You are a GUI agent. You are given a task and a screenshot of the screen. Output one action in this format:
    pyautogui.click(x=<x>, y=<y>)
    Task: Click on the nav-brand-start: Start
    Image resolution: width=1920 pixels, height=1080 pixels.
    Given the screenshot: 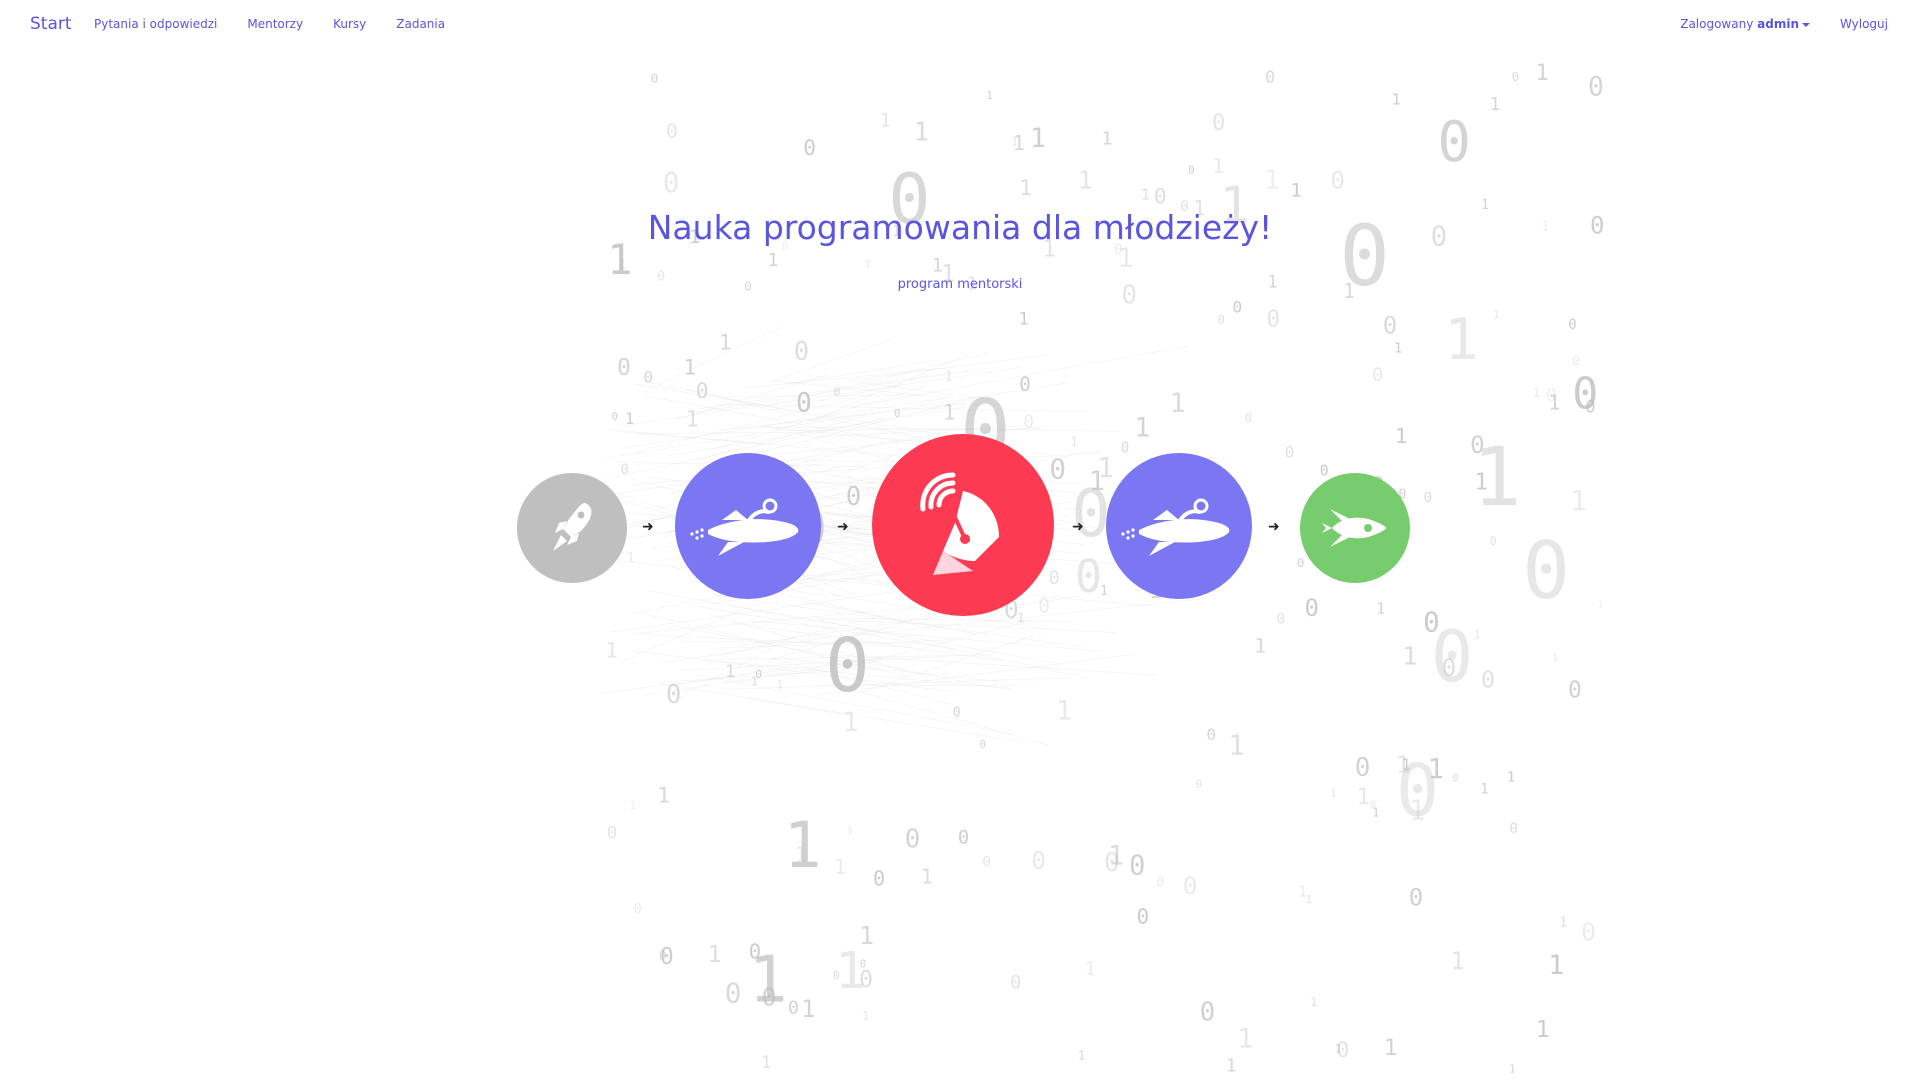 What is the action you would take?
    pyautogui.click(x=51, y=24)
    